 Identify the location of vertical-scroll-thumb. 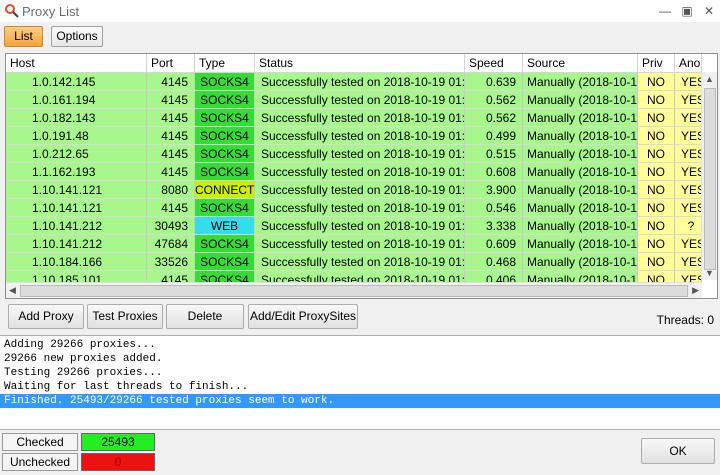
(710, 179).